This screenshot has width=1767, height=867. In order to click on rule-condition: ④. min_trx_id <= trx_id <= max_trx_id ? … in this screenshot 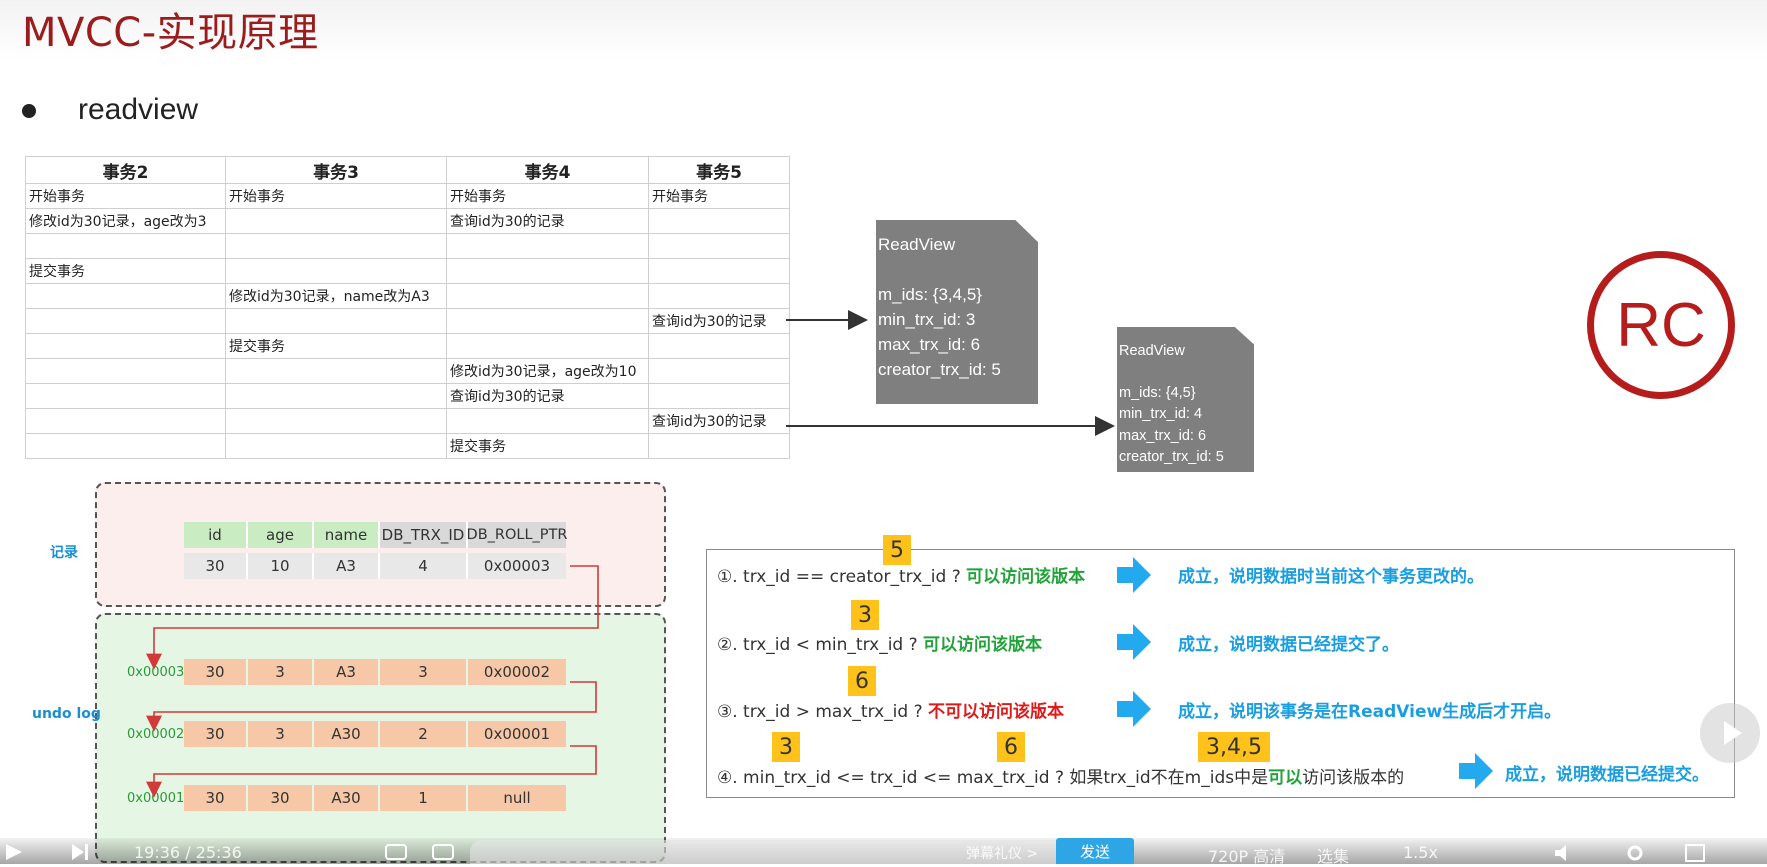, I will do `click(993, 778)`.